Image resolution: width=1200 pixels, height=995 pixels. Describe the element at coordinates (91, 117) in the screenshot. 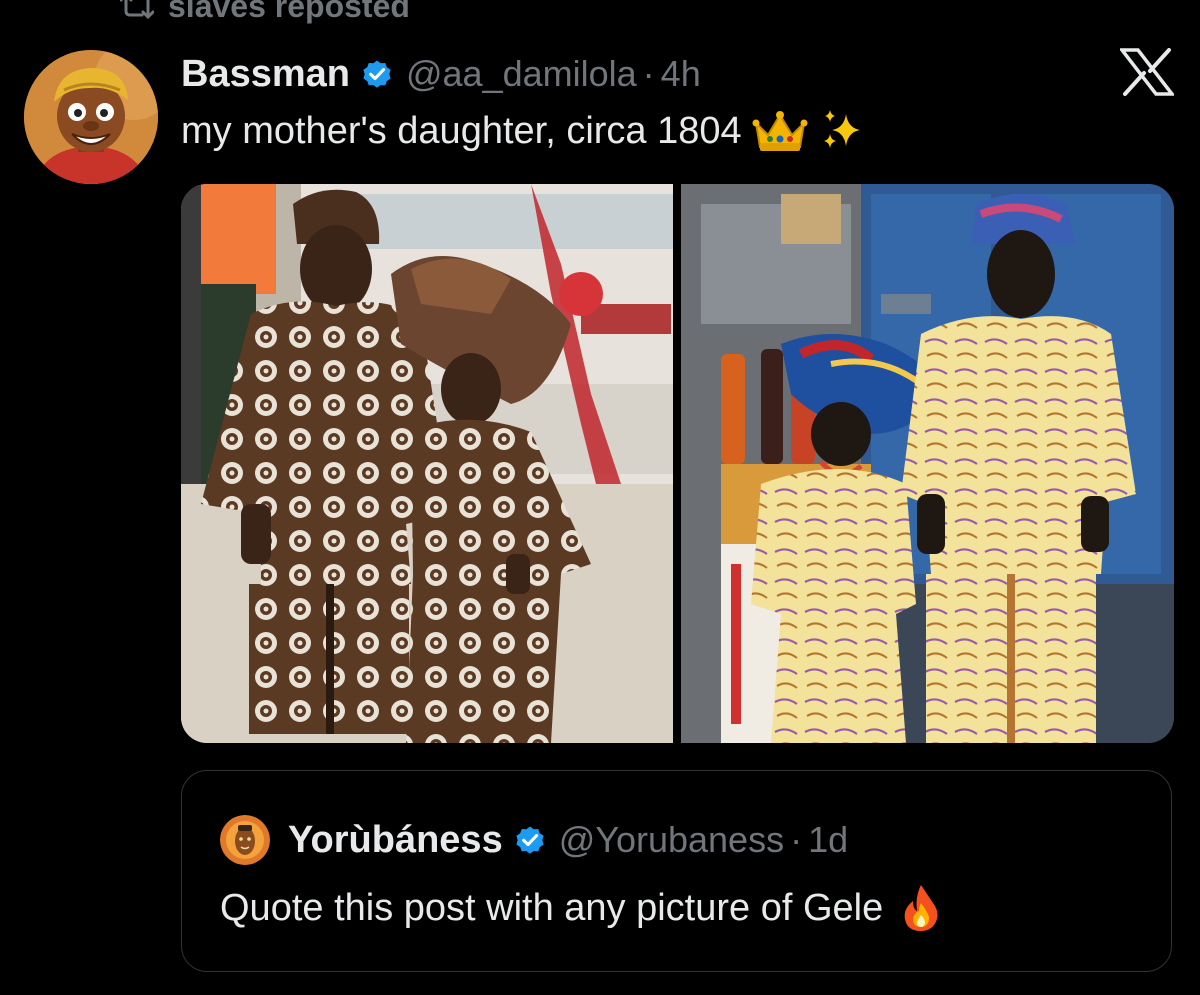

I see `author-avatar` at that location.